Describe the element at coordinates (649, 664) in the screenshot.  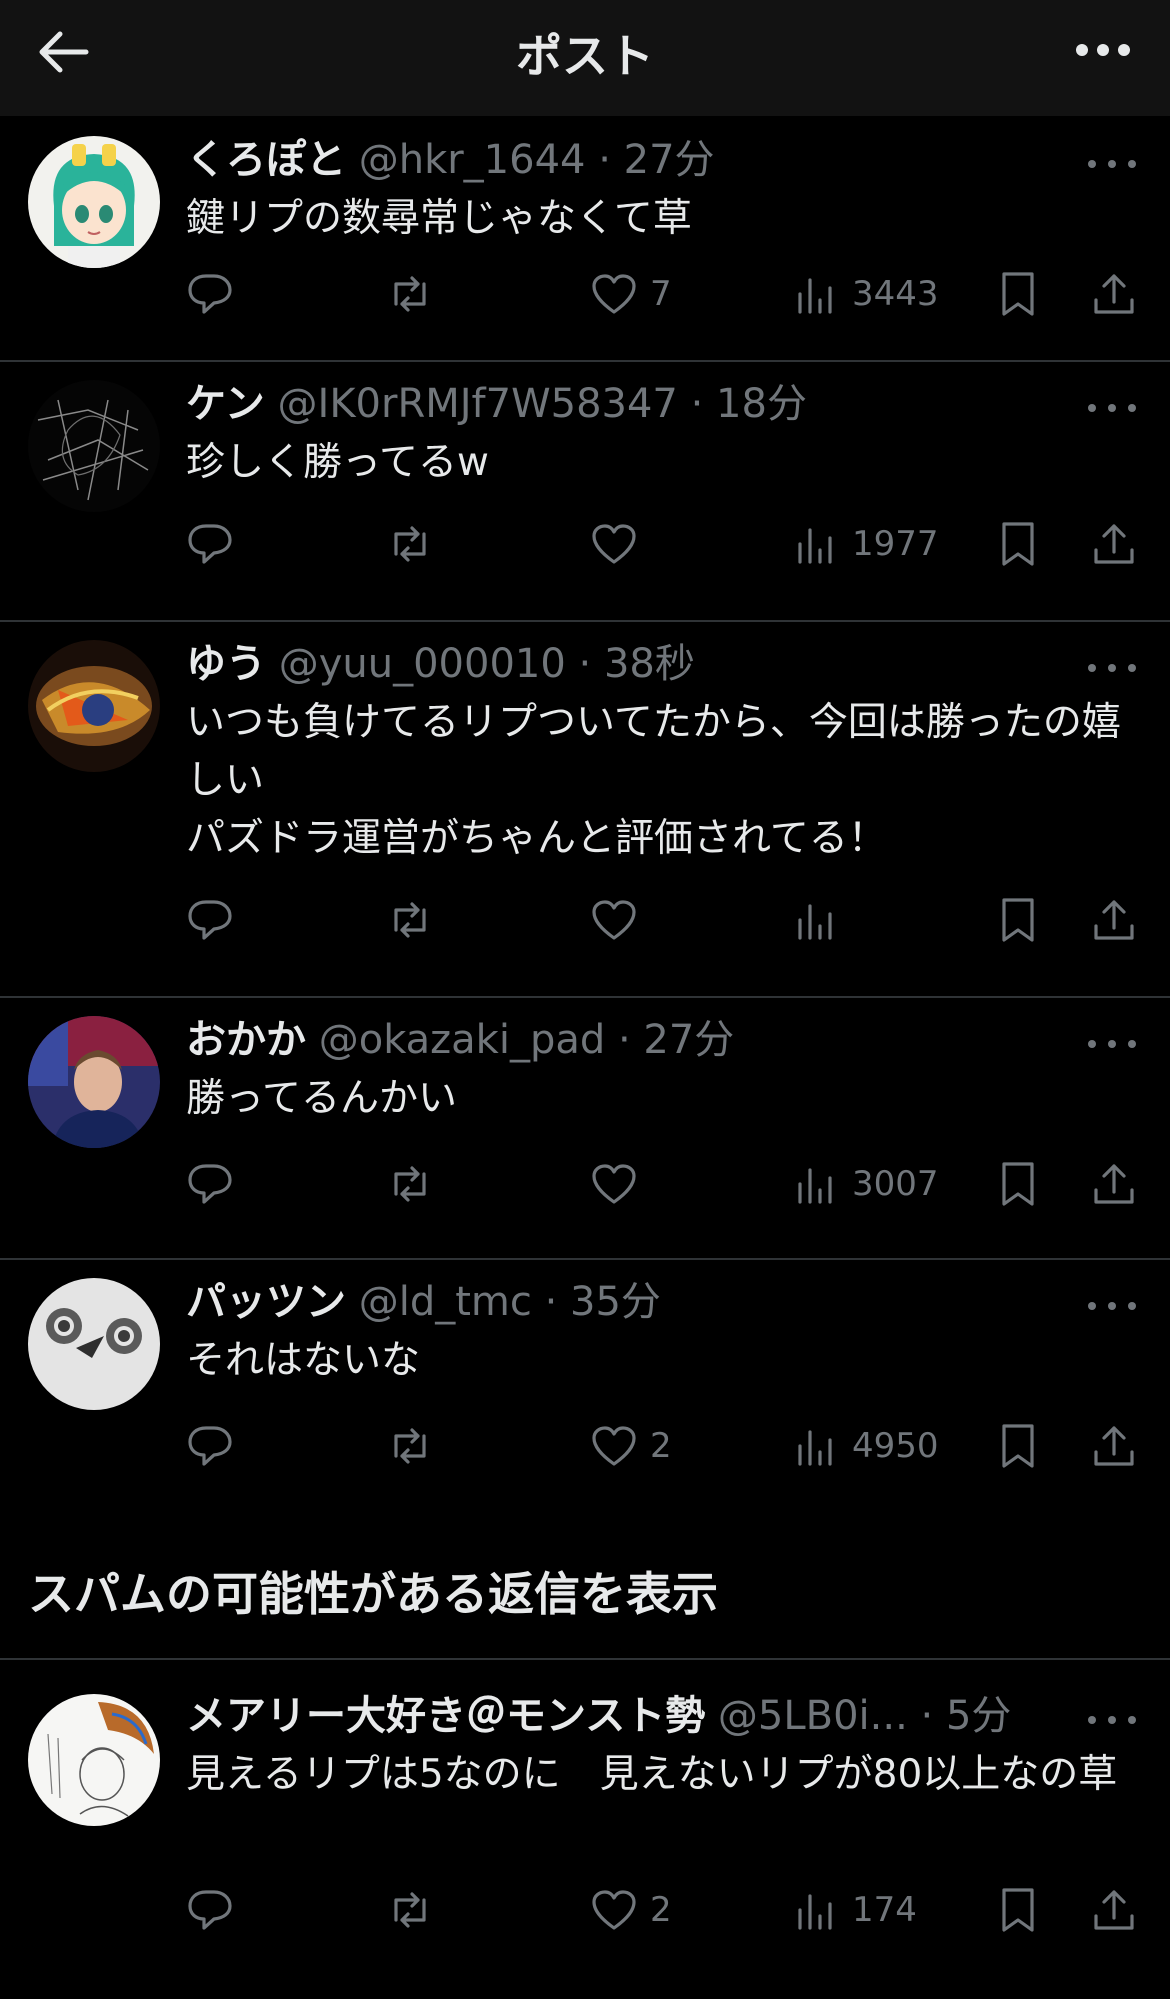
I see `post-time: 38秒` at that location.